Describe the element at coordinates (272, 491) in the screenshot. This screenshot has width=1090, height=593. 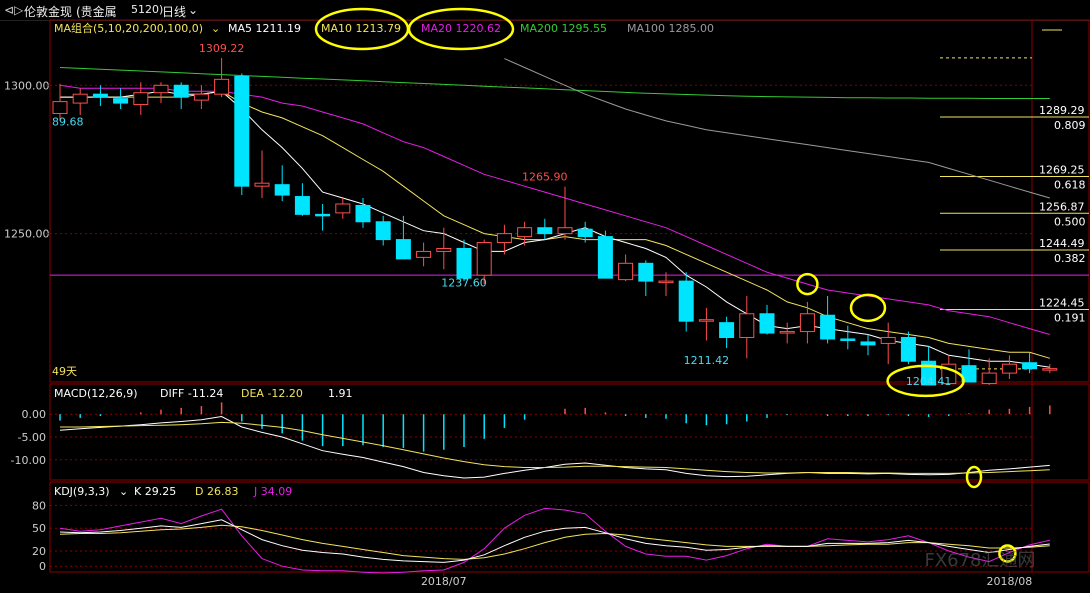
I see `kdj-label-j: J 34.09` at that location.